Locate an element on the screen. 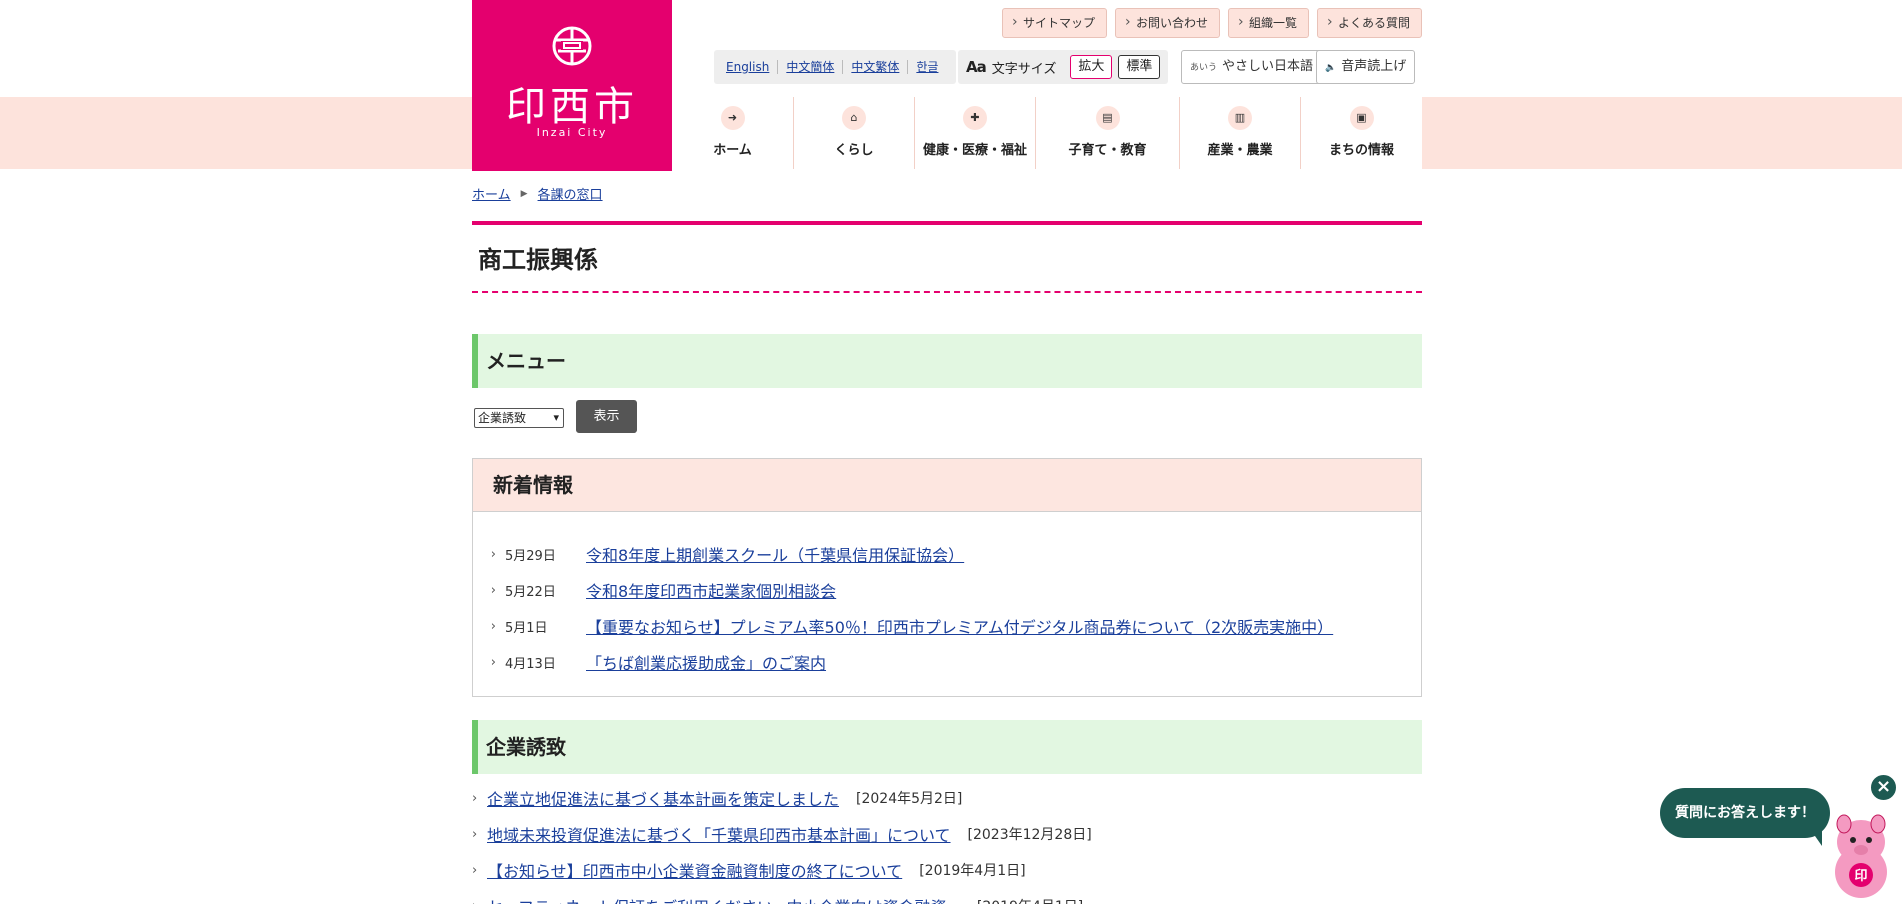 The image size is (1902, 904). language-switcher: English 中文簡体 中文繁体 한글 is located at coordinates (835, 67).